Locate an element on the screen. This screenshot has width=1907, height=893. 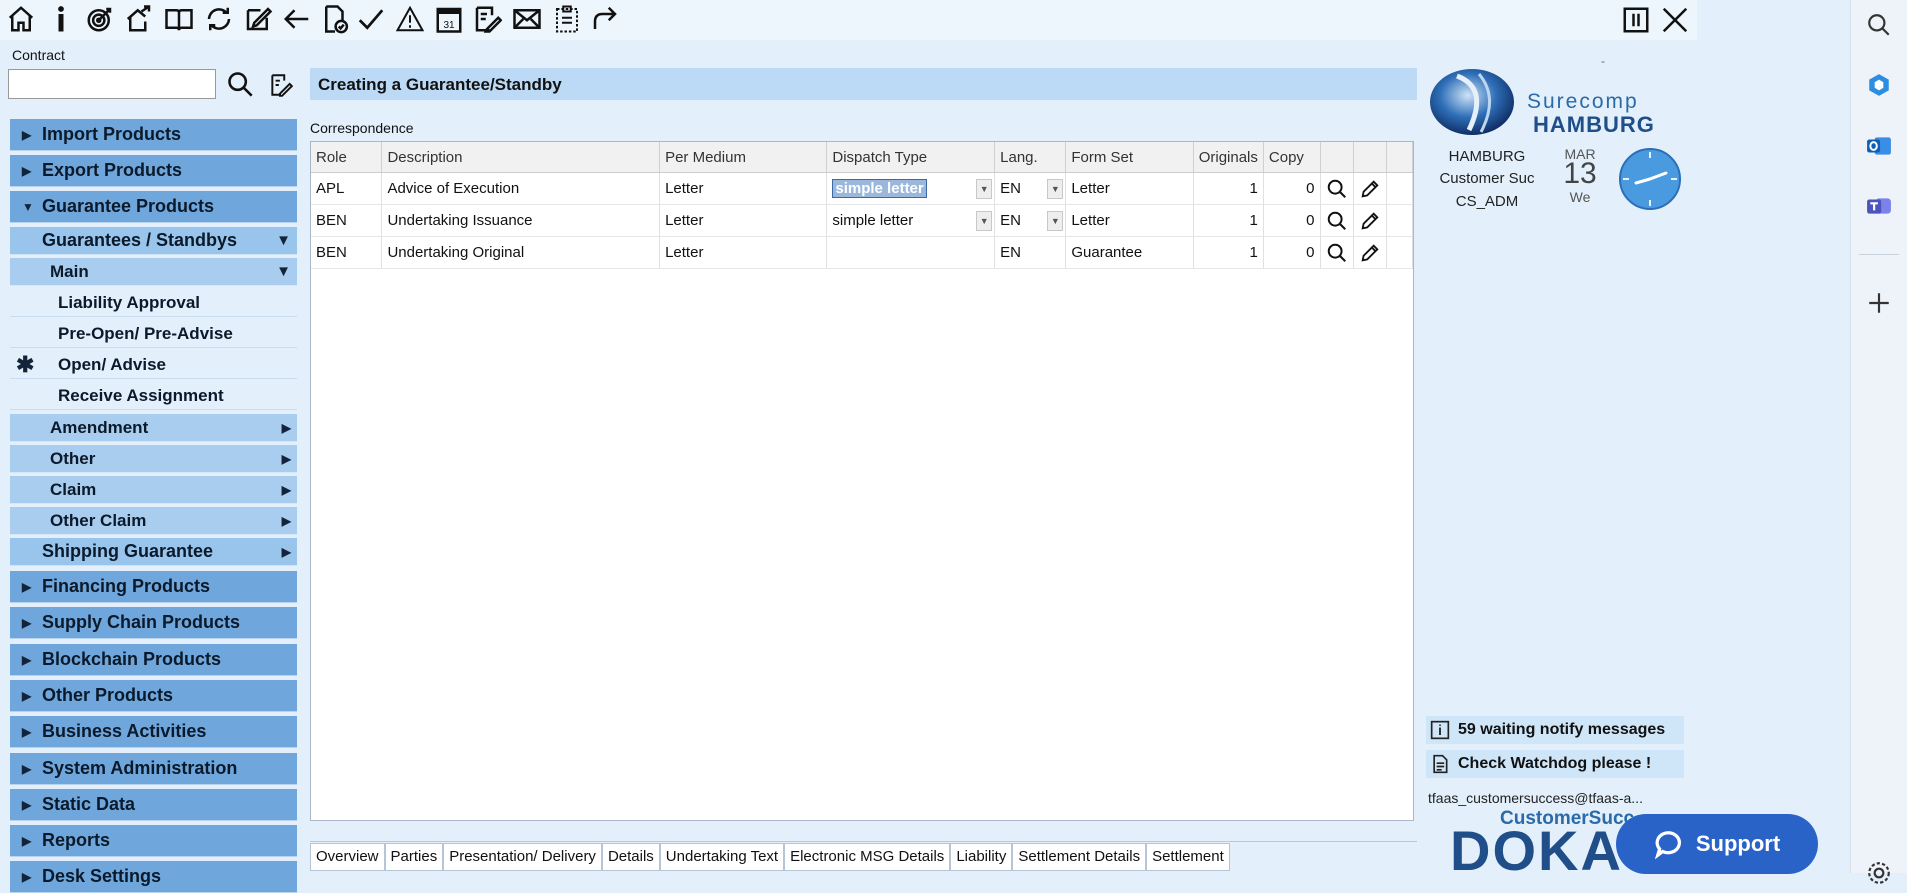
sidebar-item-export-products: ▶ Export Products is located at coordinates (153, 171).